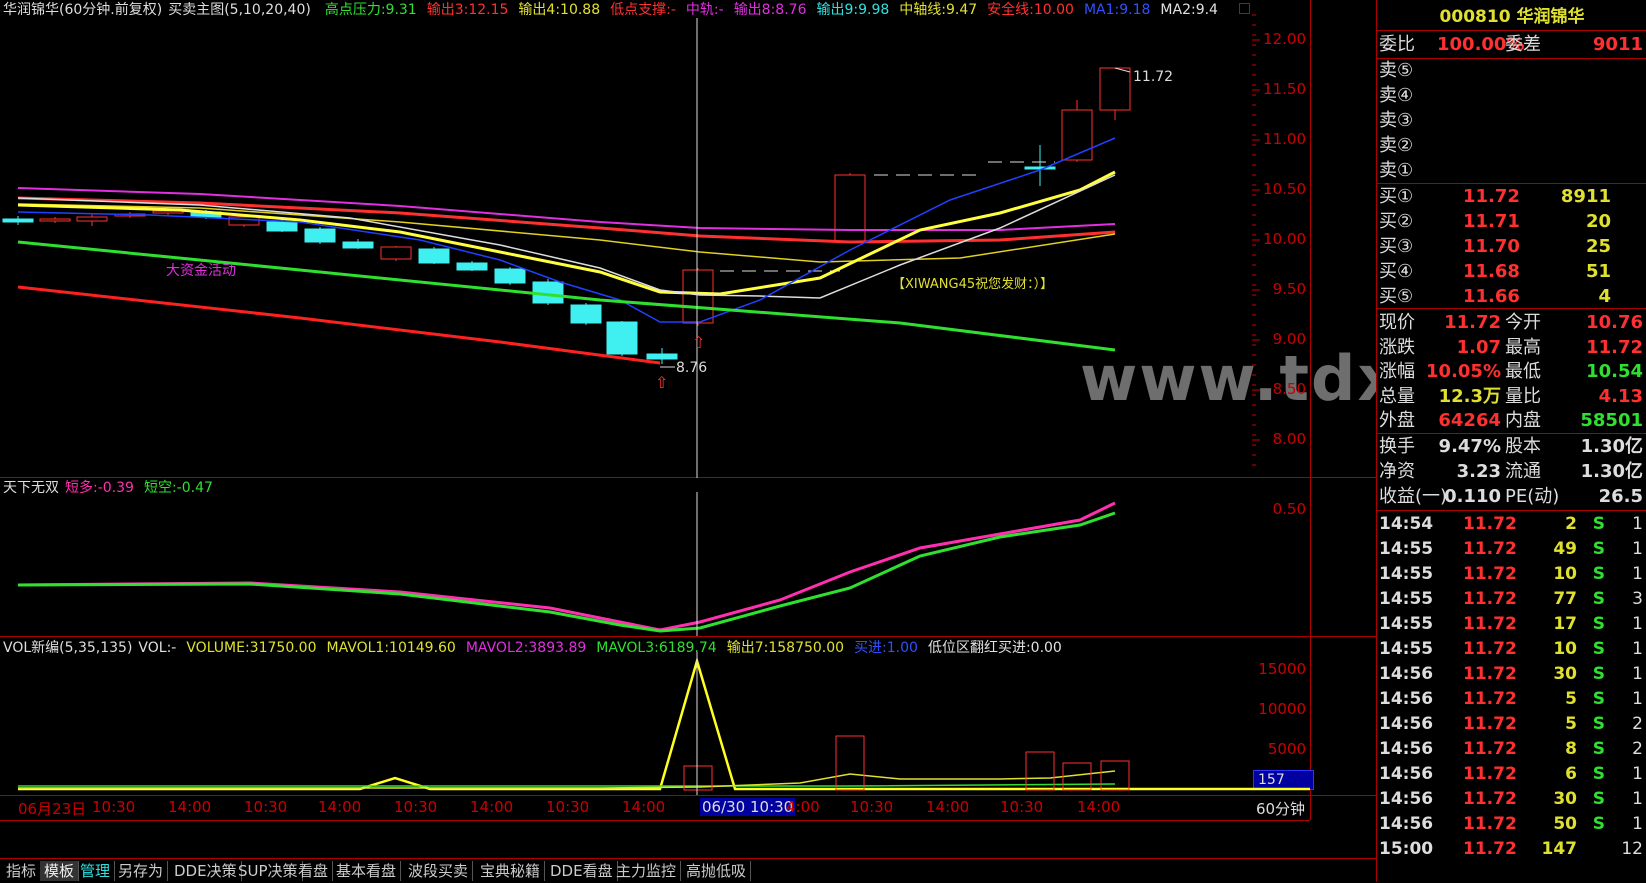  Describe the element at coordinates (803, 807) in the screenshot. I see `time-axis-label: 4:00` at that location.